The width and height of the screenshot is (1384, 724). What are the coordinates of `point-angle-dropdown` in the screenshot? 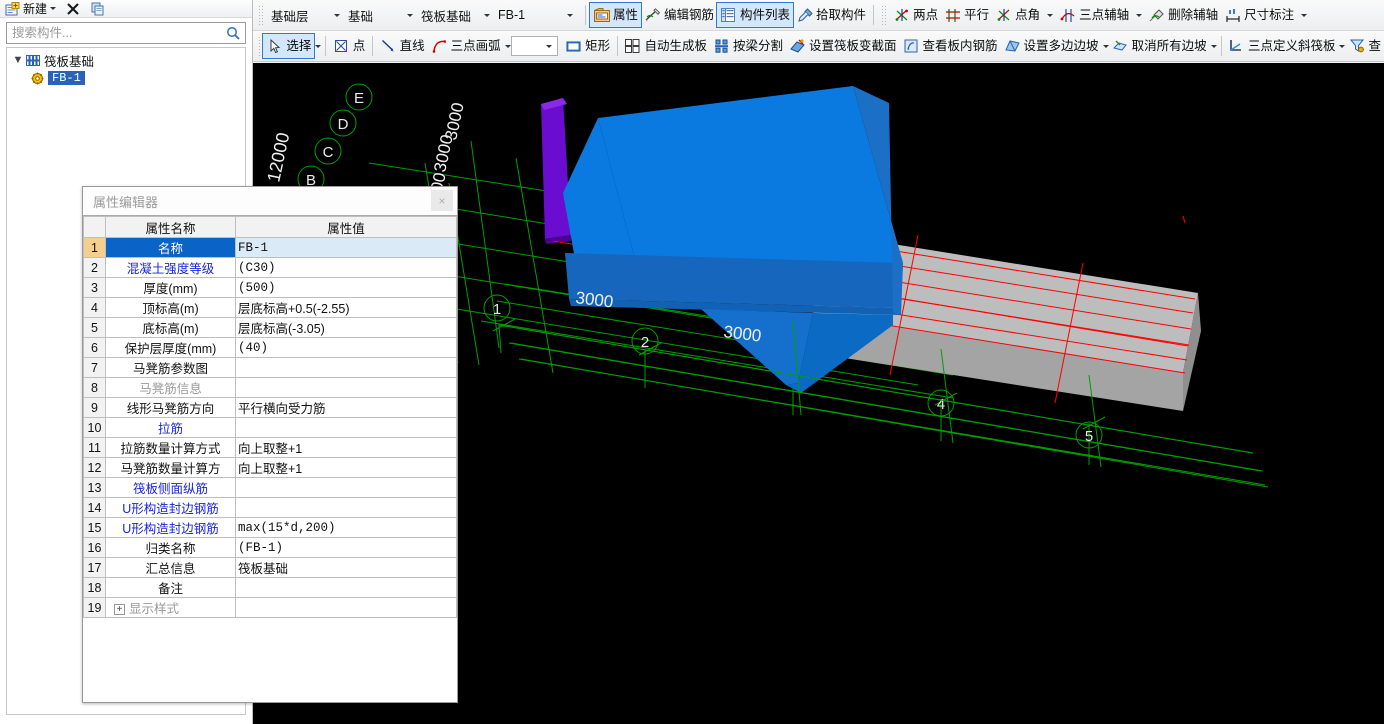 It's located at (1049, 15).